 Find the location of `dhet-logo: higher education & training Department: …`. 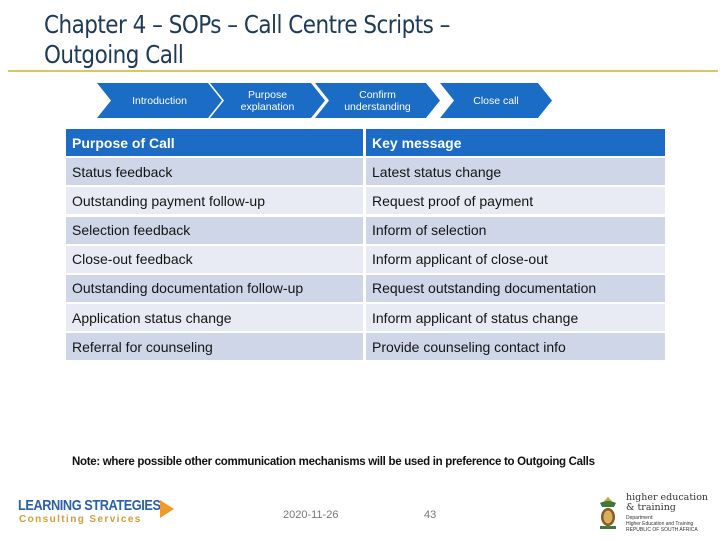

dhet-logo: higher education & training Department: … is located at coordinates (652, 513).